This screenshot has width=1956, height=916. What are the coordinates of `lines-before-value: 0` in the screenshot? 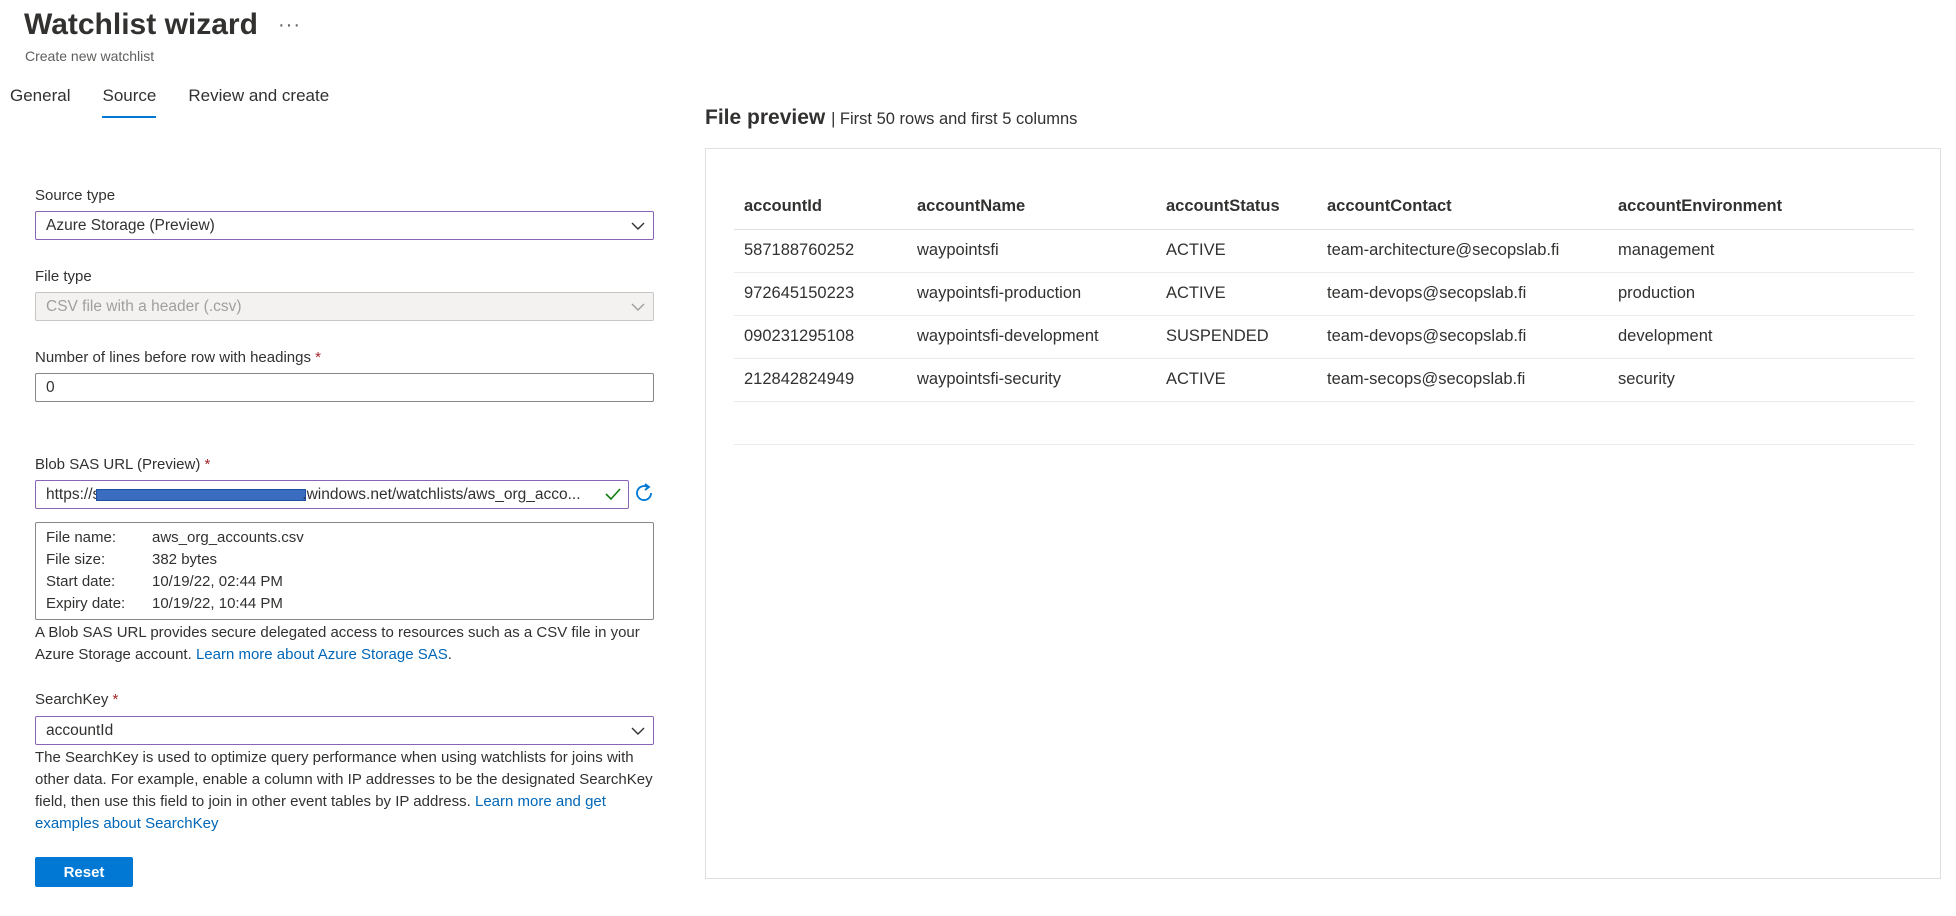 It's located at (50, 387).